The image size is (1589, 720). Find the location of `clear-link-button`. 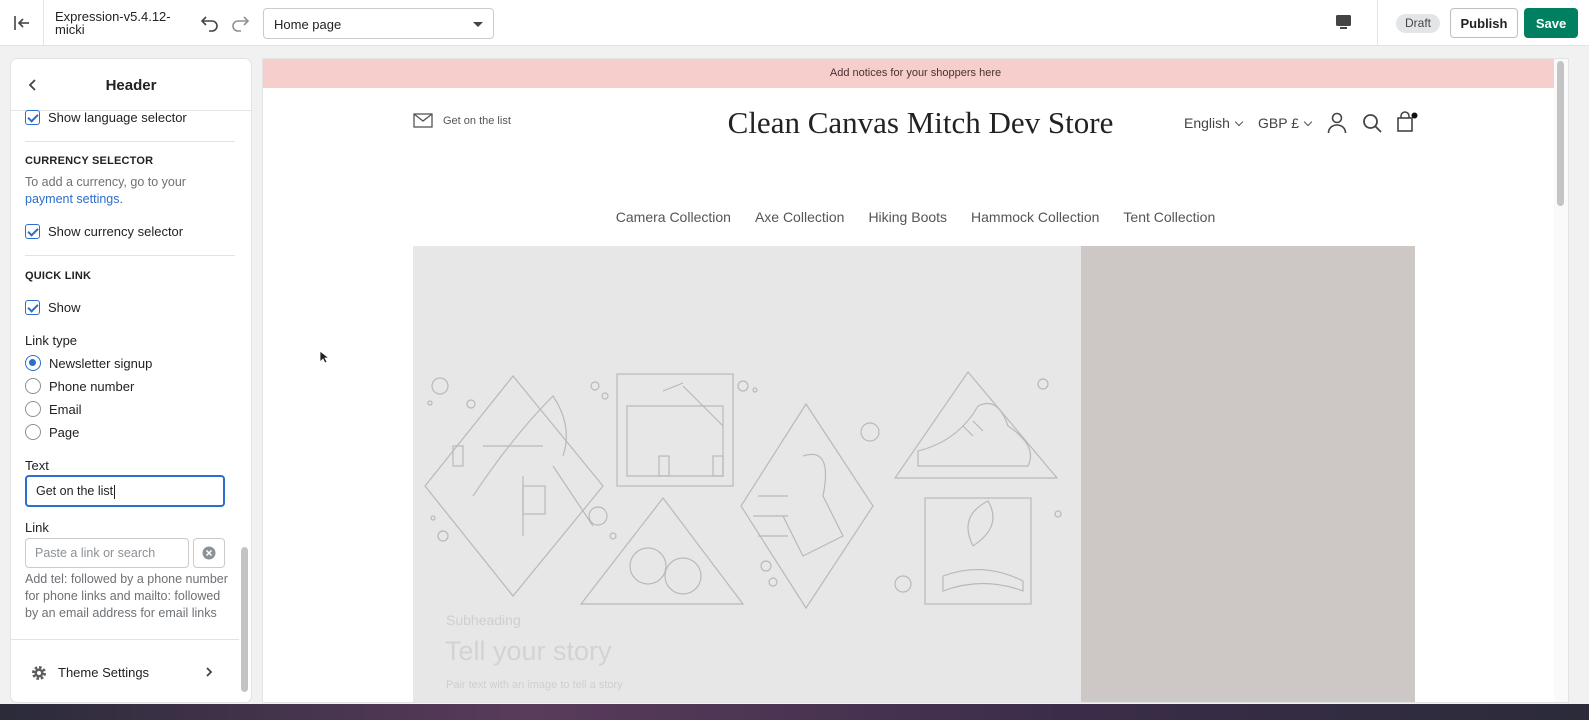

clear-link-button is located at coordinates (209, 553).